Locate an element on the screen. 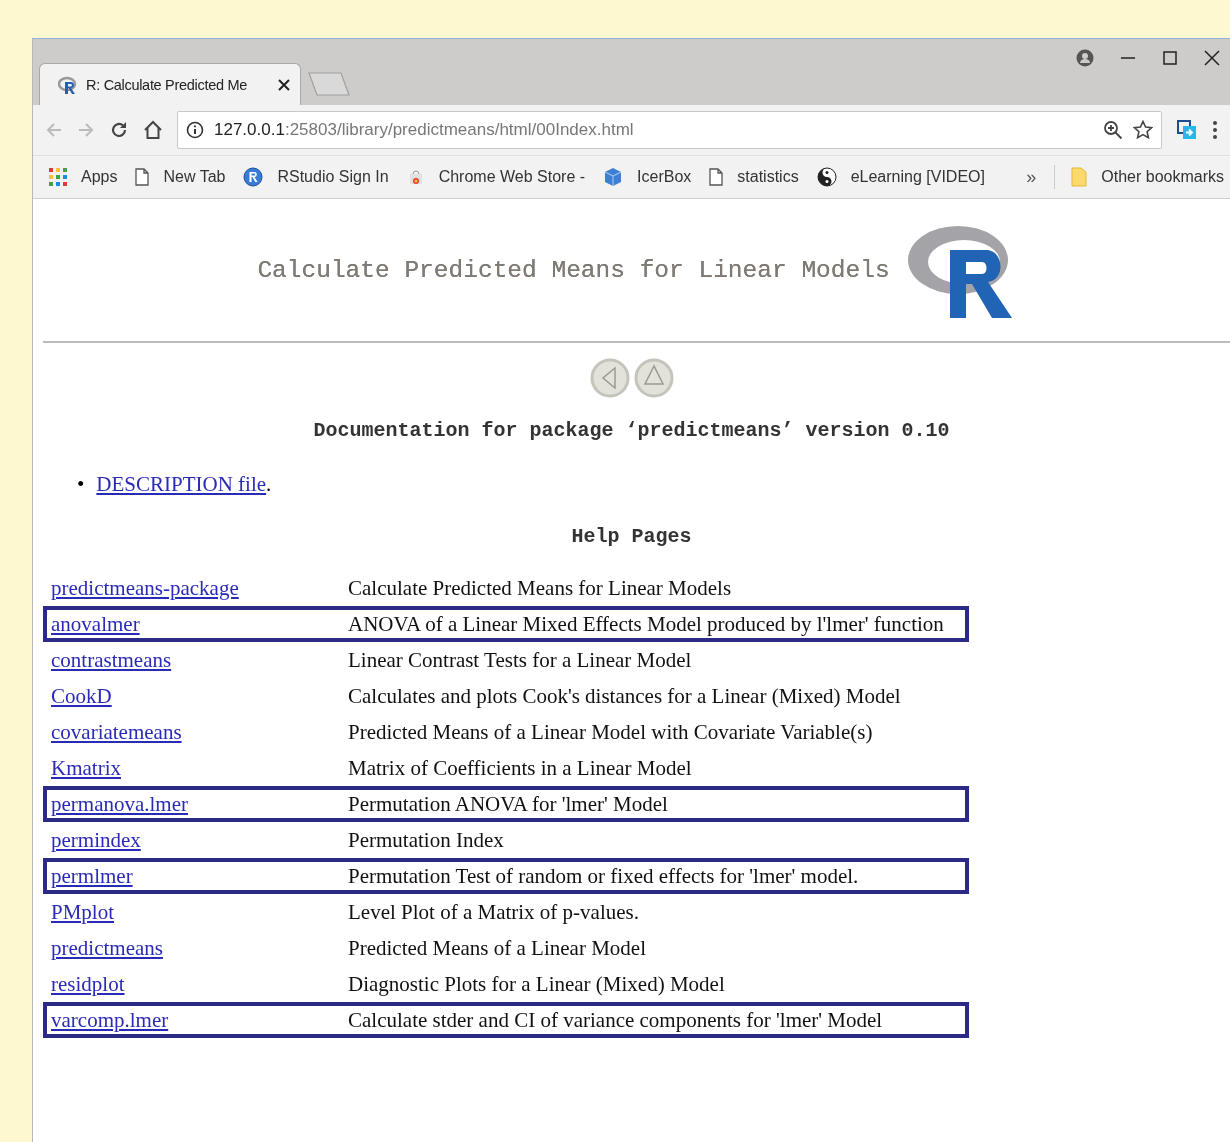 Image resolution: width=1230 pixels, height=1142 pixels. help-topic-link: Kmatrix is located at coordinates (199, 768).